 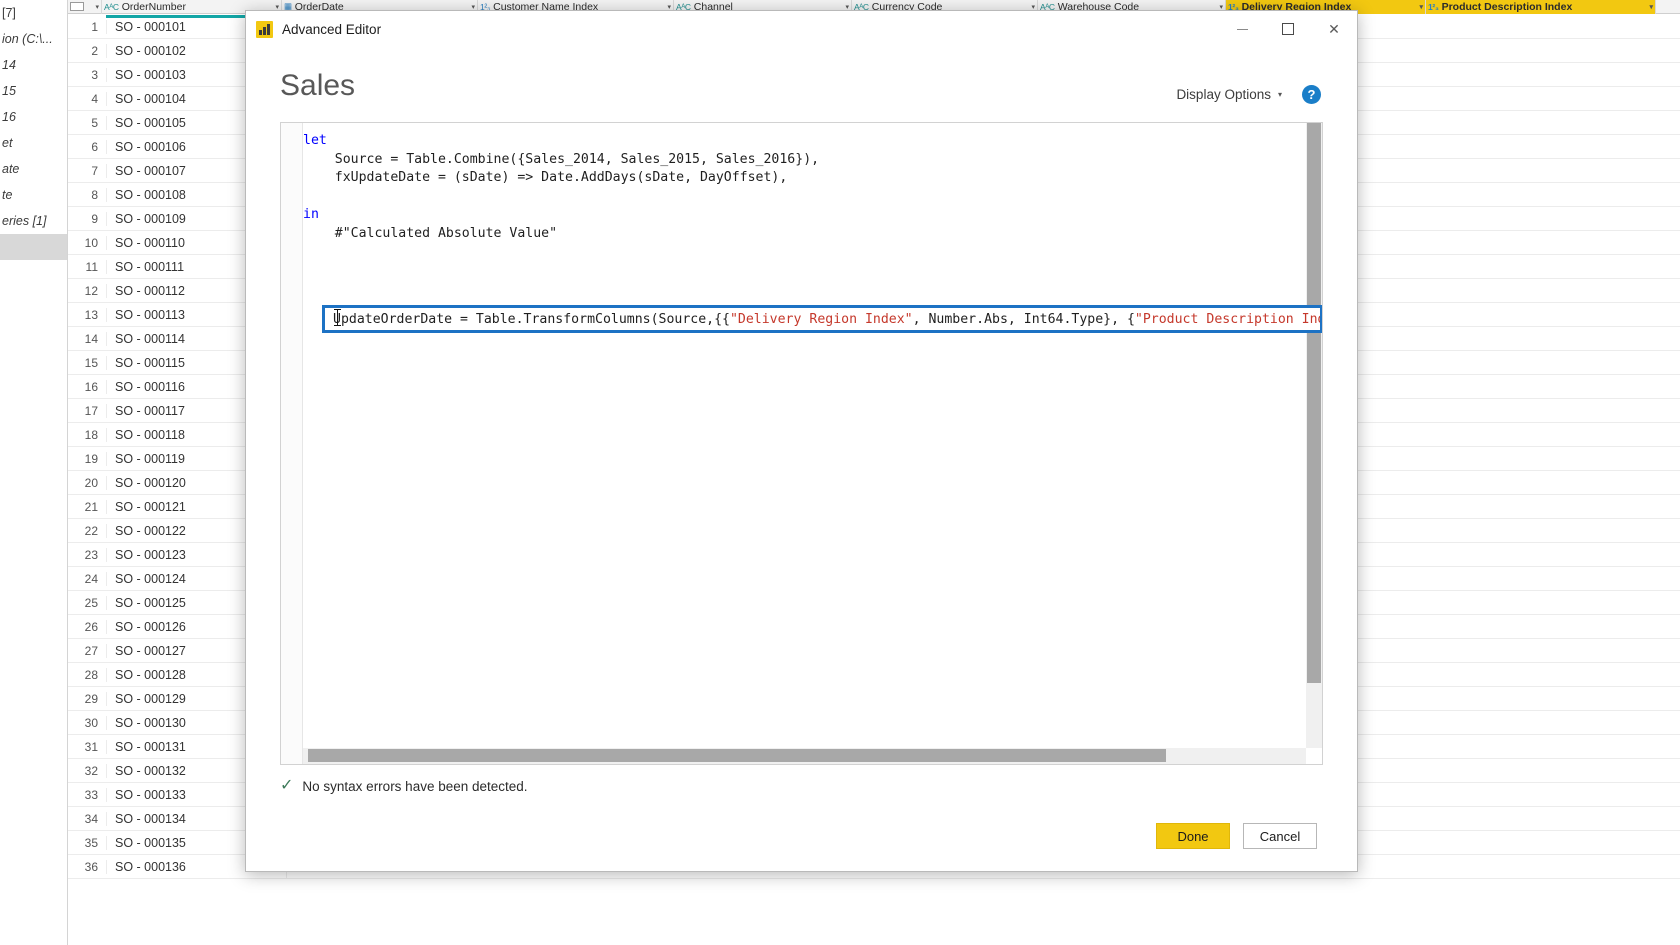 What do you see at coordinates (33, 247) in the screenshot?
I see `query-list-item` at bounding box center [33, 247].